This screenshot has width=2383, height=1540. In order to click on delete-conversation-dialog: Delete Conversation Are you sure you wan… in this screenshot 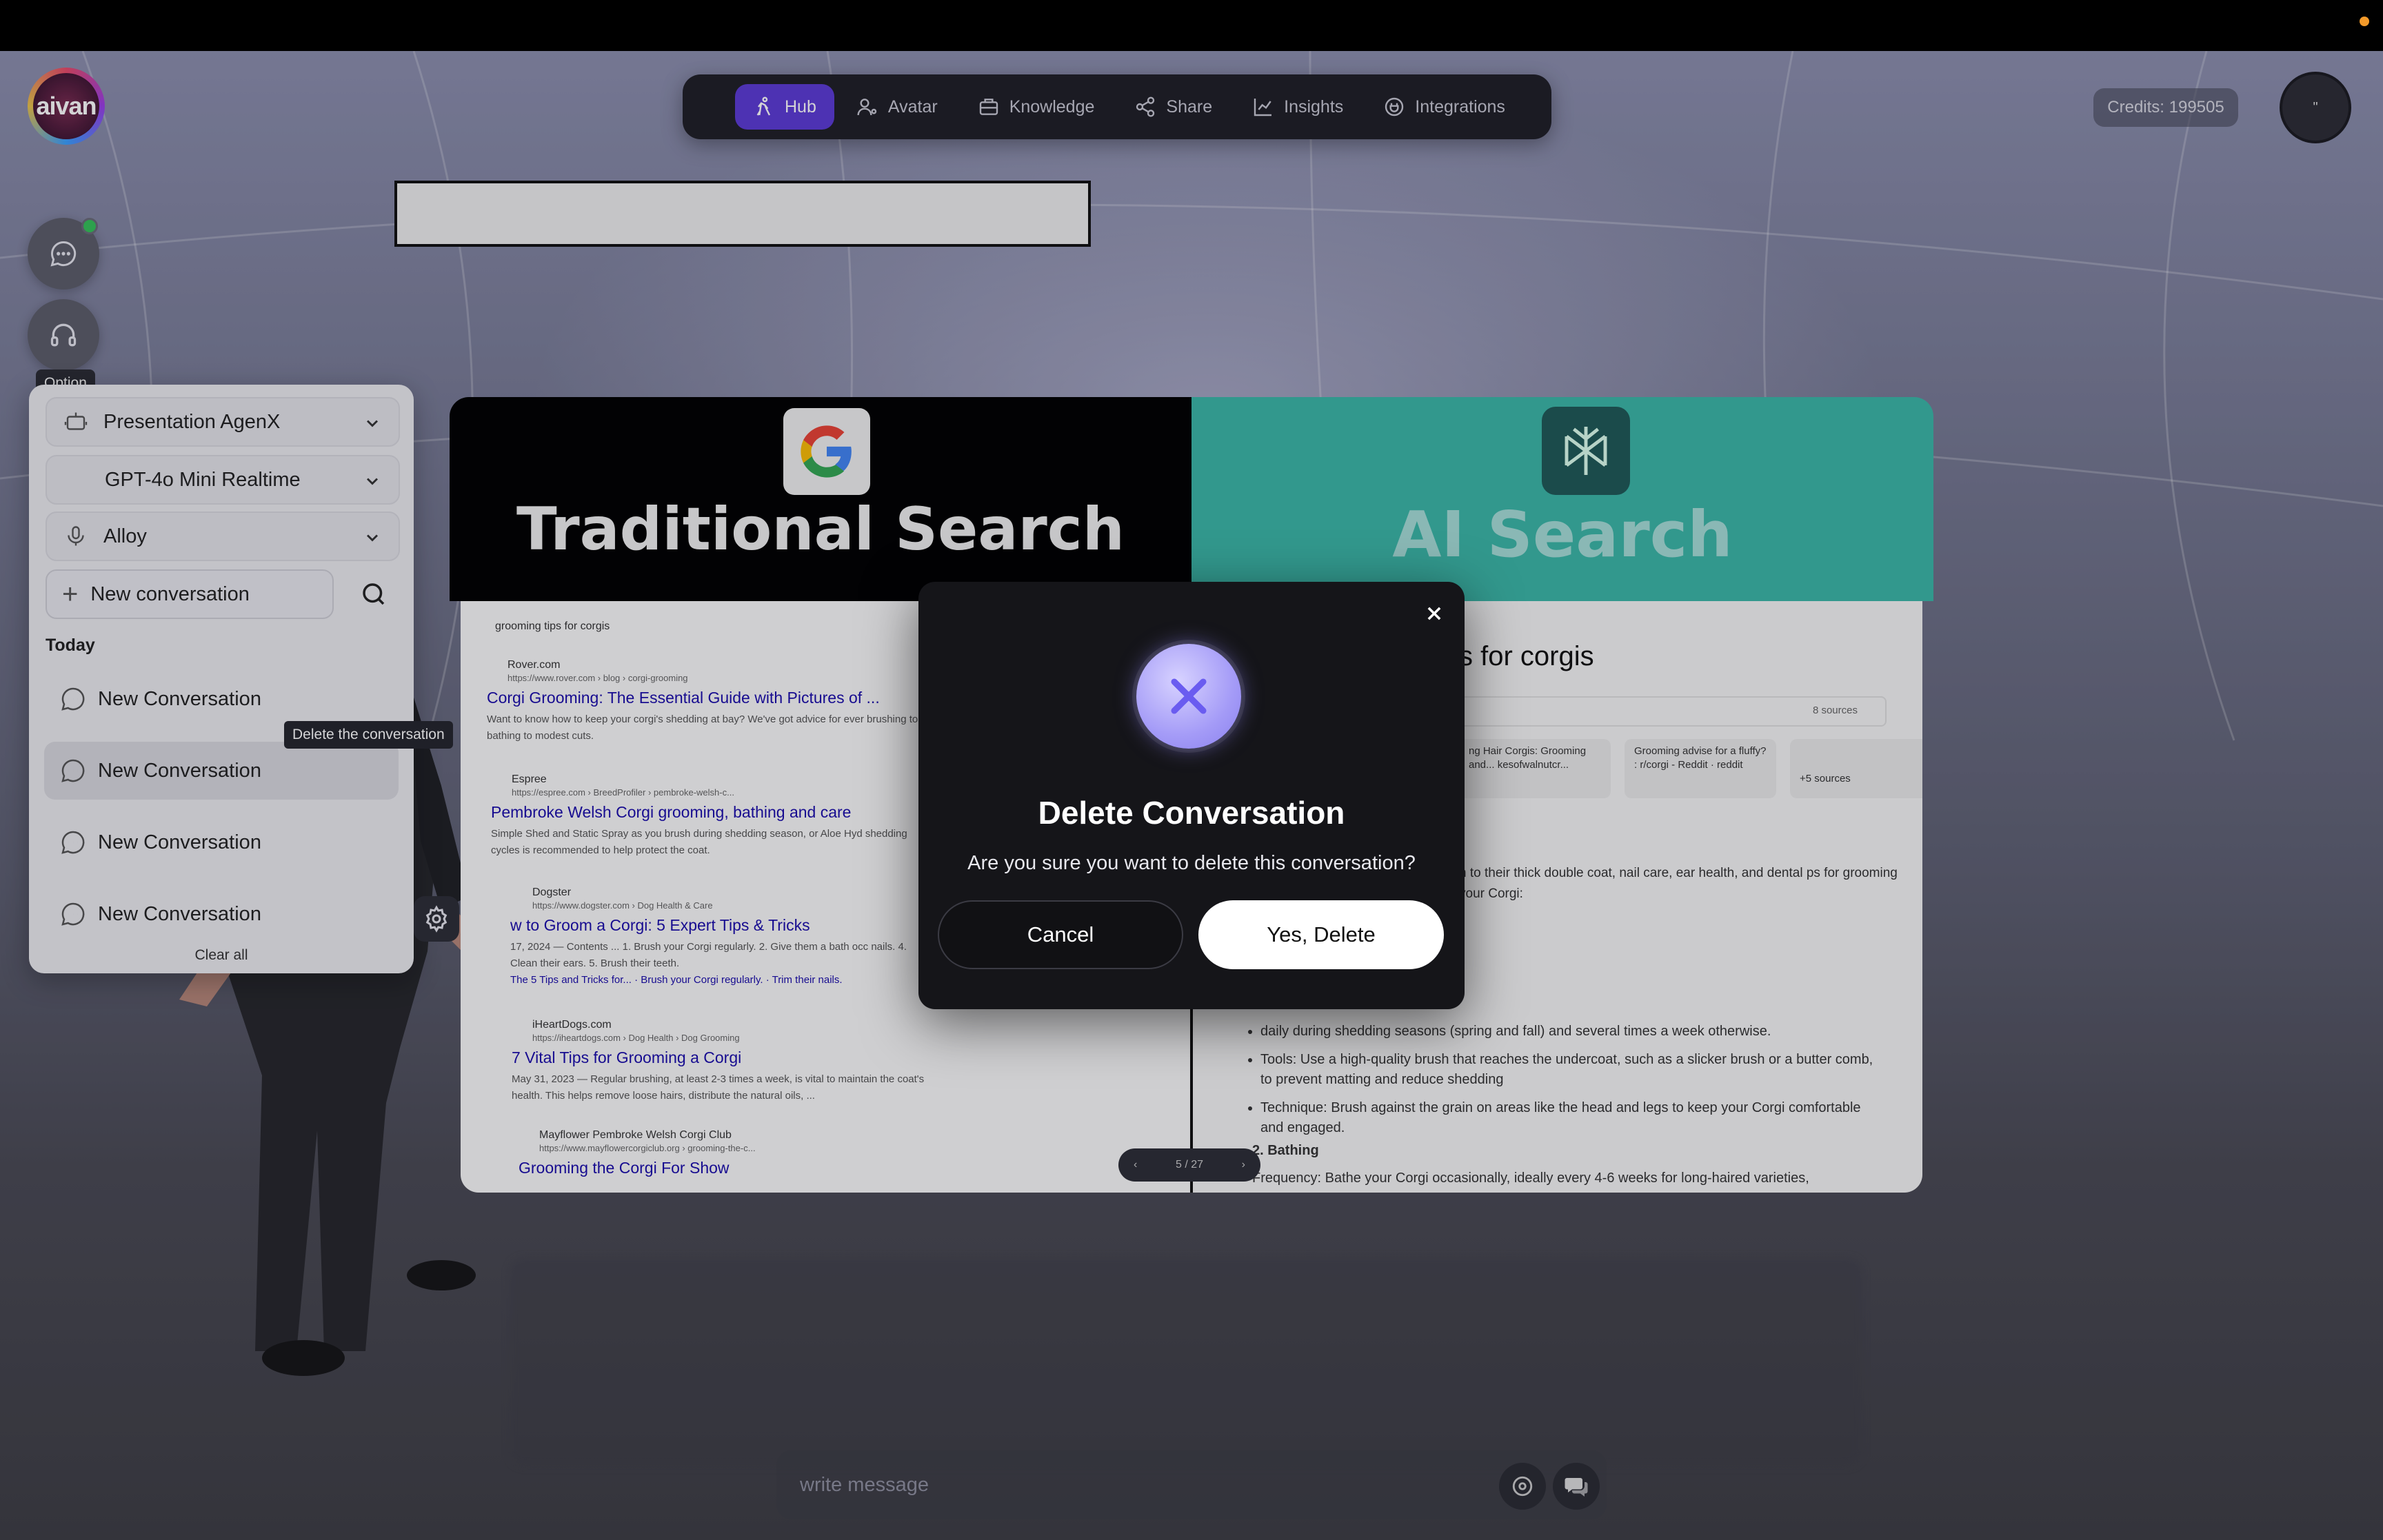, I will do `click(1191, 796)`.